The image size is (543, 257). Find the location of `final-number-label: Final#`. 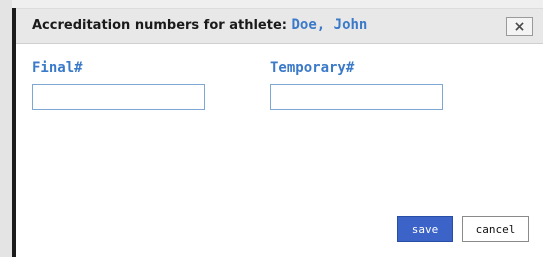

final-number-label: Final# is located at coordinates (57, 68).